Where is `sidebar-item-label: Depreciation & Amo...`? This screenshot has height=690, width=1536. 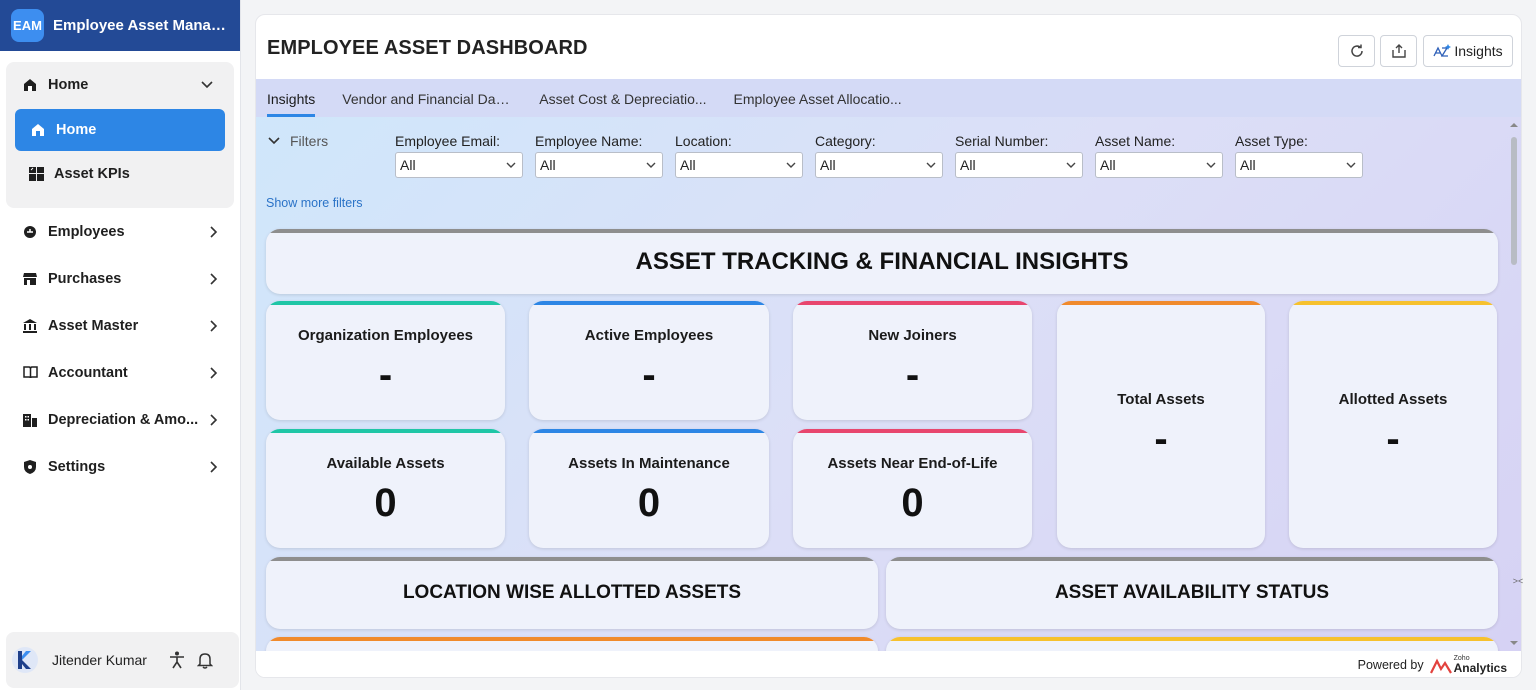
sidebar-item-label: Depreciation & Amo... is located at coordinates (123, 419).